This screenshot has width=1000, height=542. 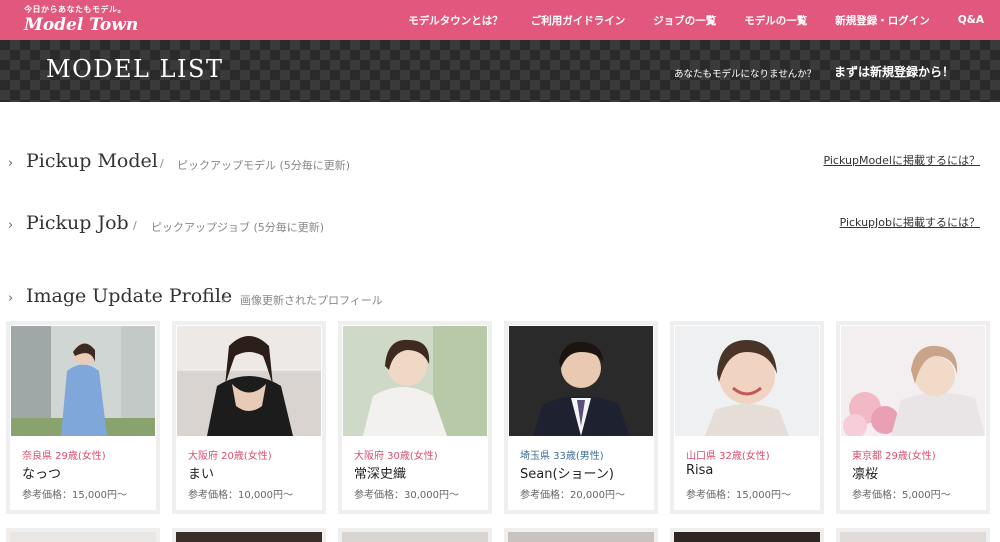 I want to click on pickup-job-info-link: PickupJobに掲載するには？, so click(x=910, y=222).